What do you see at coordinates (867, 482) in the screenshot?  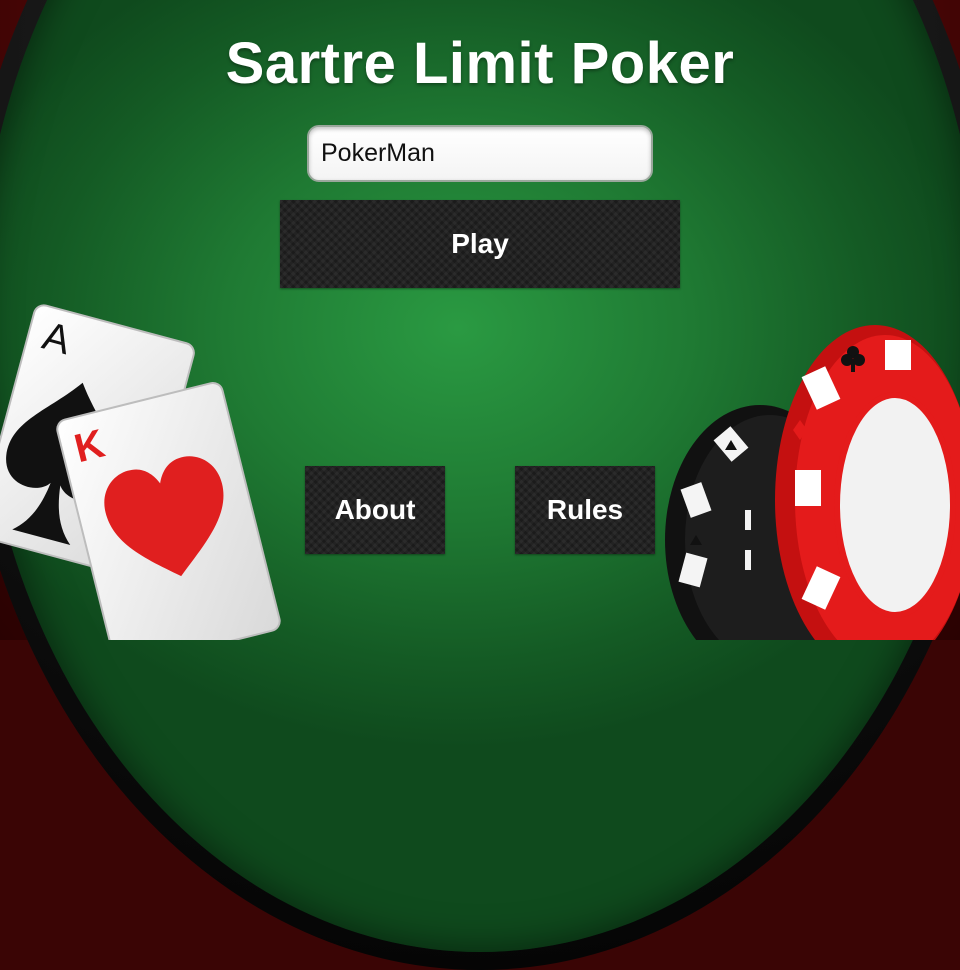 I see `red-poker-chip` at bounding box center [867, 482].